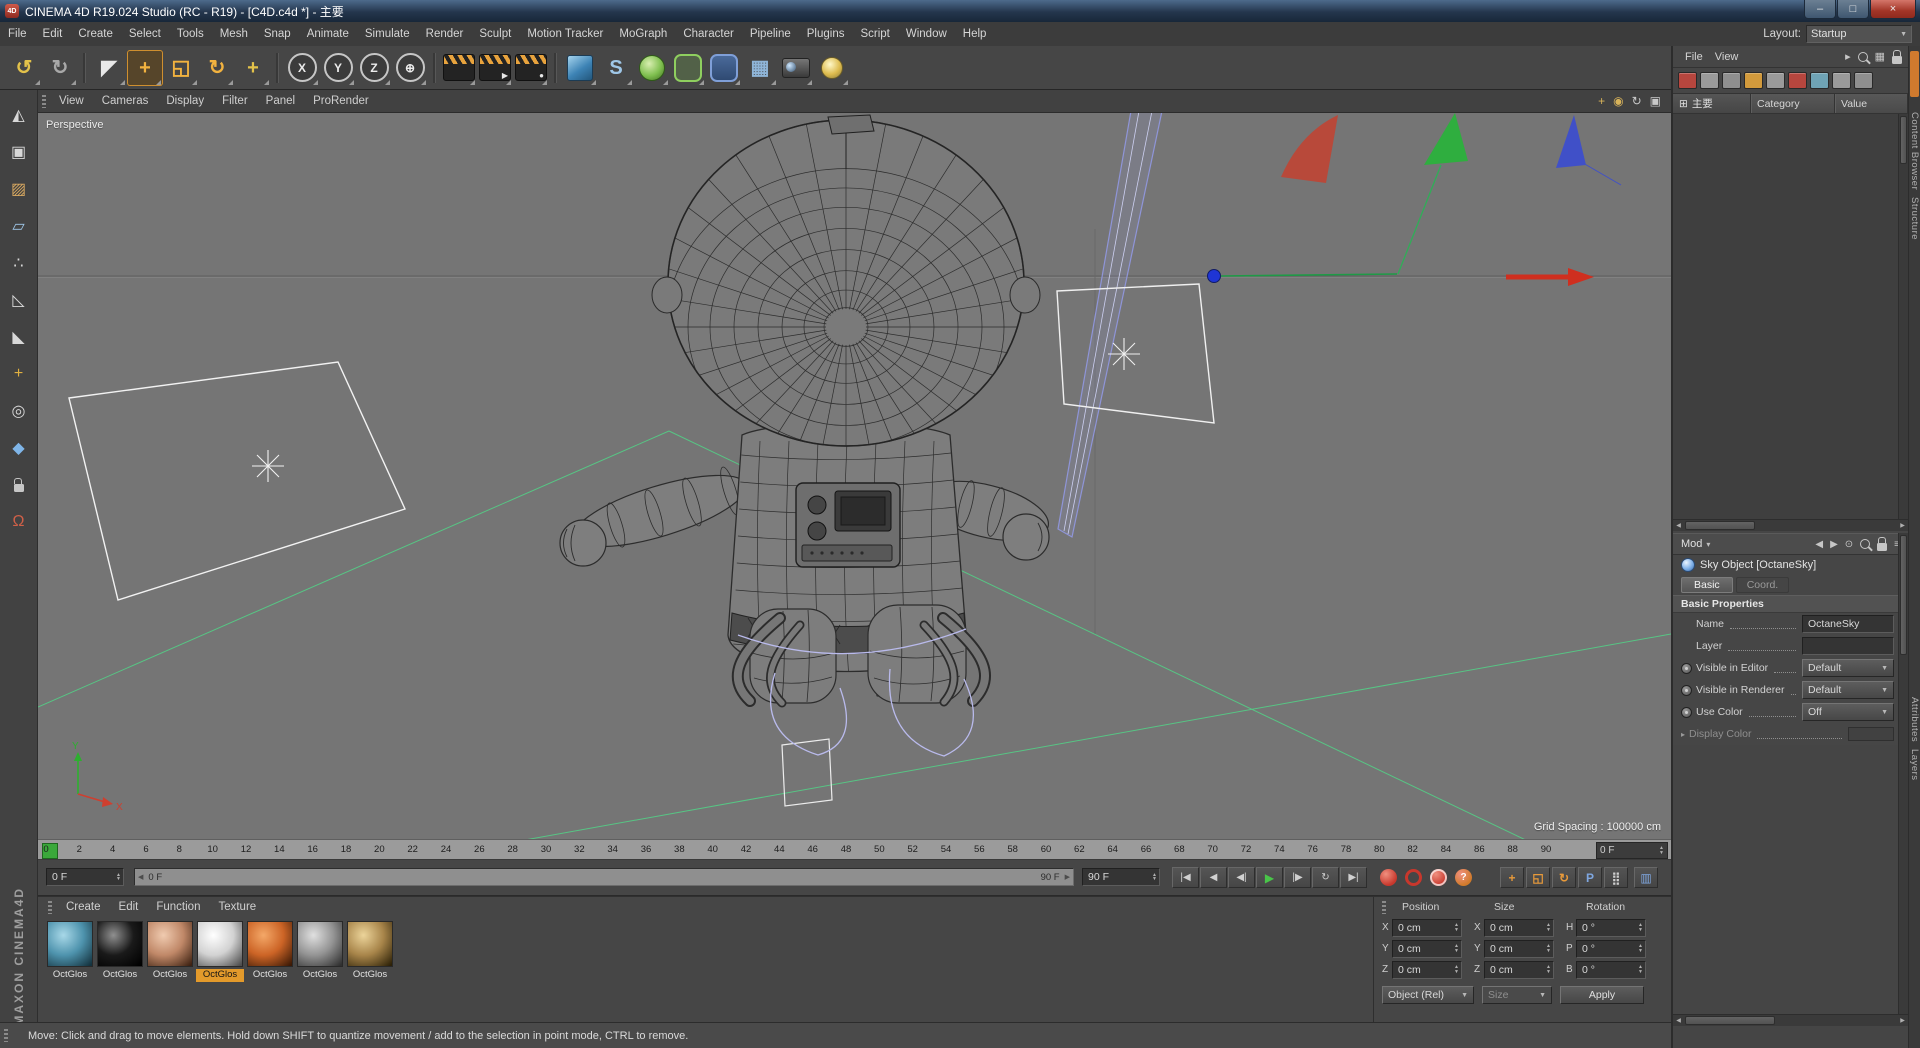 This screenshot has height=1048, width=1920. What do you see at coordinates (1707, 585) in the screenshot?
I see `tab-basic: Basic` at bounding box center [1707, 585].